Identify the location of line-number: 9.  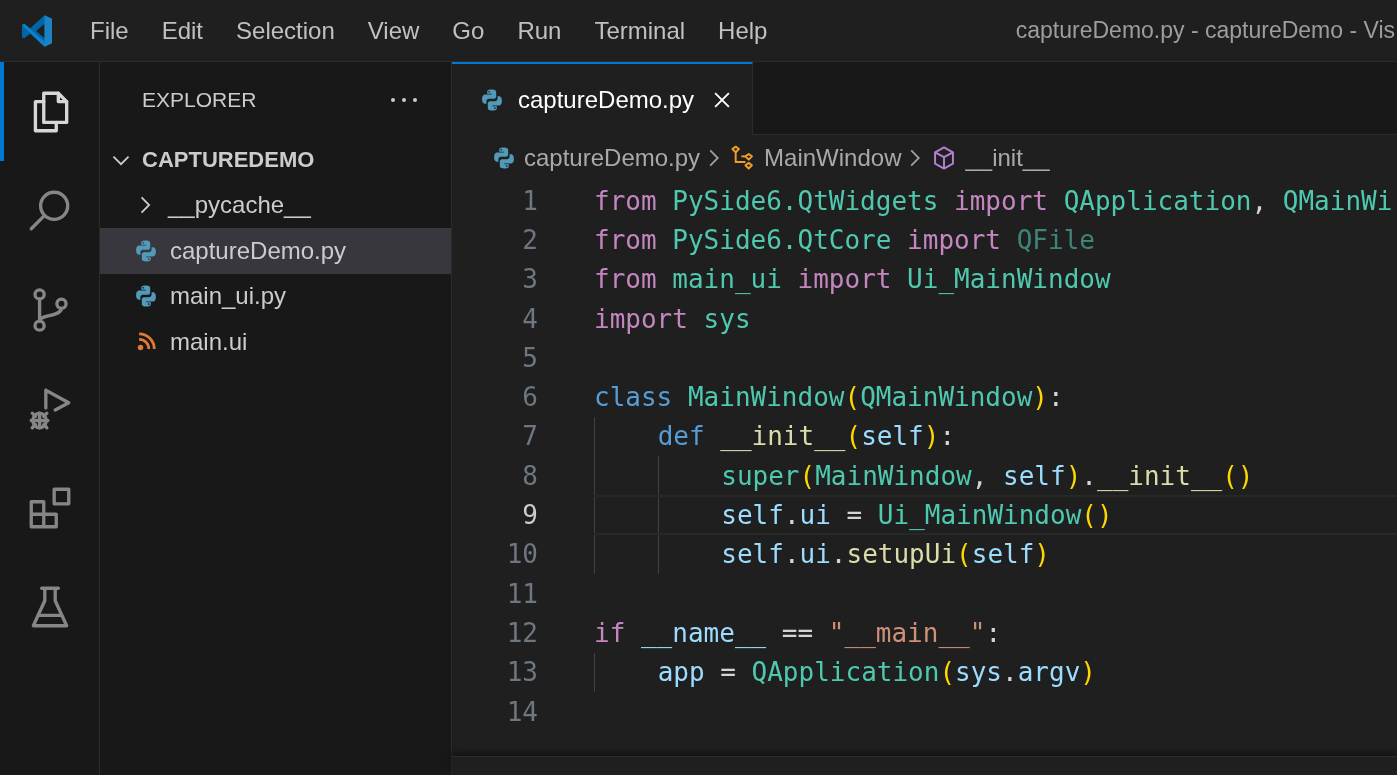
(529, 515).